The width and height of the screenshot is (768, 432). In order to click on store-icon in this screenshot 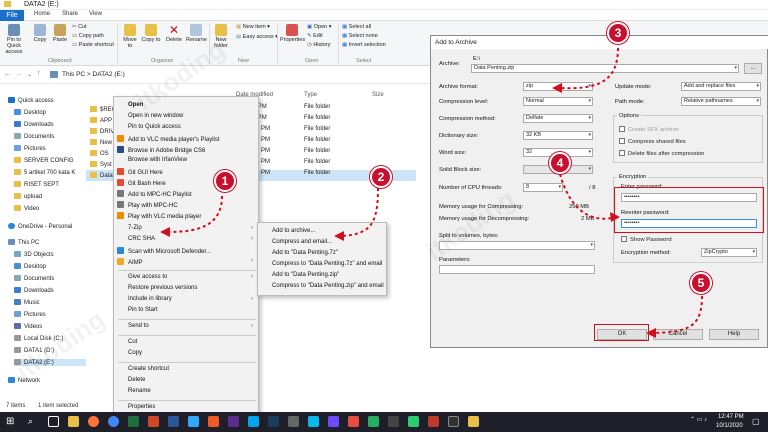, I will do `click(253, 421)`.